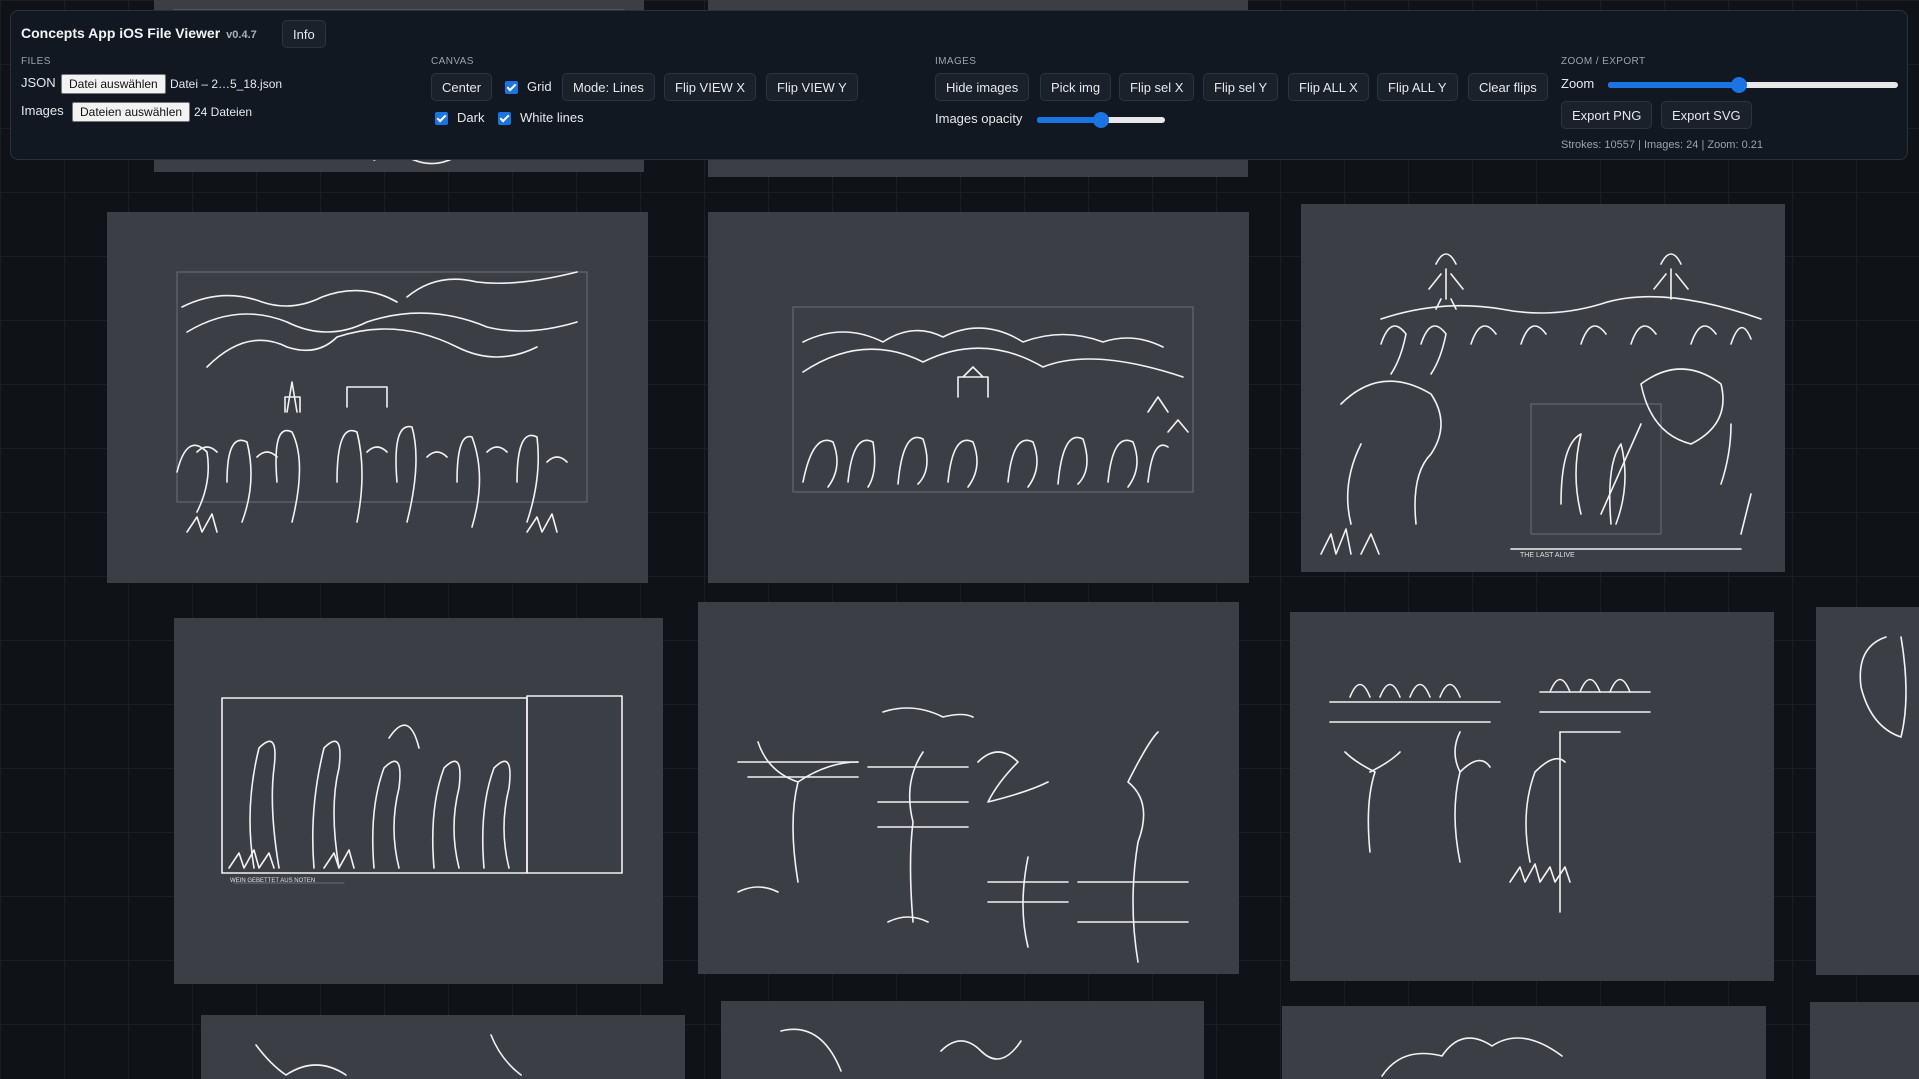  What do you see at coordinates (1076, 87) in the screenshot?
I see `pick-img-button: Pick img` at bounding box center [1076, 87].